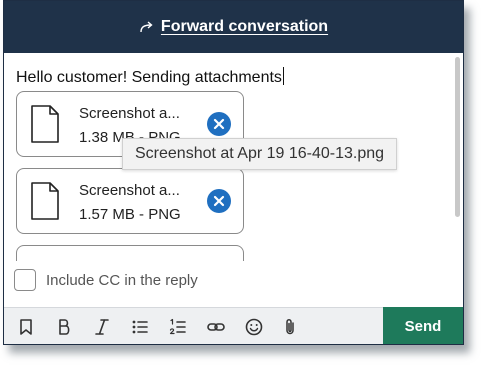 The image size is (481, 369). What do you see at coordinates (25, 280) in the screenshot?
I see `cc-checkbox` at bounding box center [25, 280].